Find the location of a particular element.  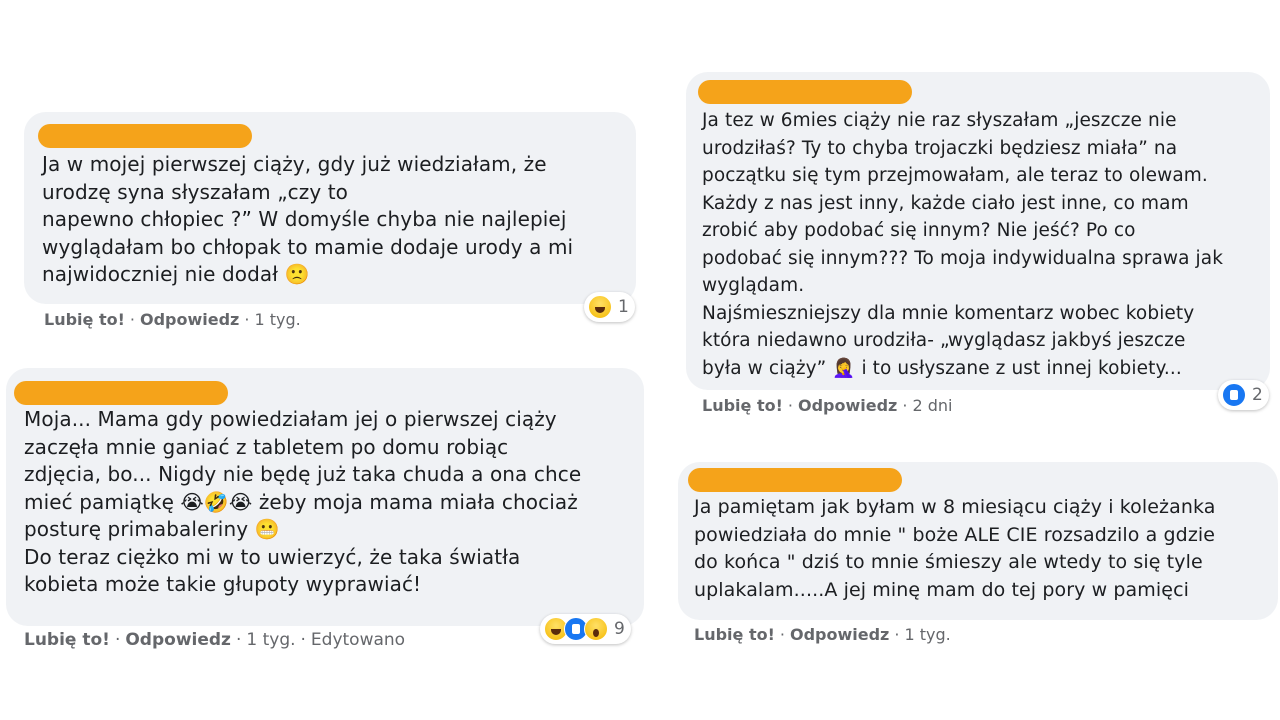

comment-actions: Lubię to! · Odpowiedz · 1 tyg. · Edytowano is located at coordinates (215, 640).